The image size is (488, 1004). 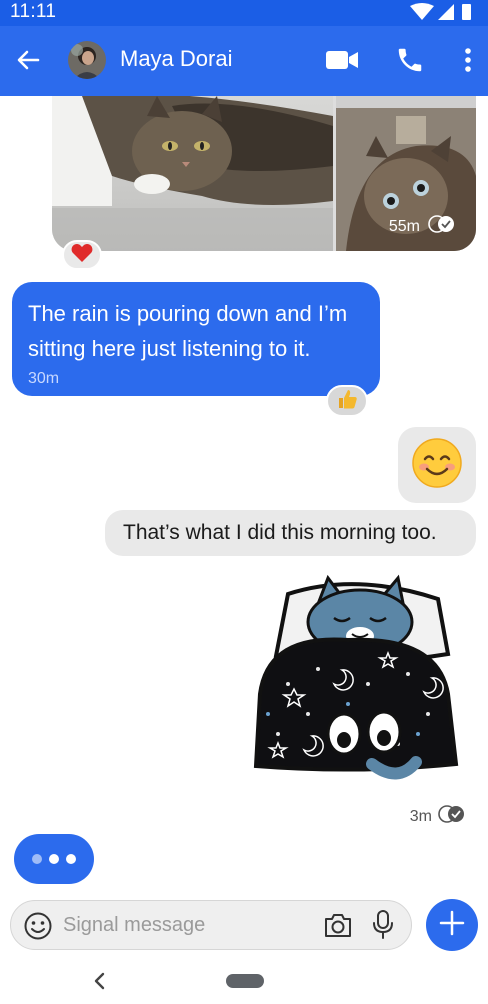 I want to click on message-composer, so click(x=211, y=925).